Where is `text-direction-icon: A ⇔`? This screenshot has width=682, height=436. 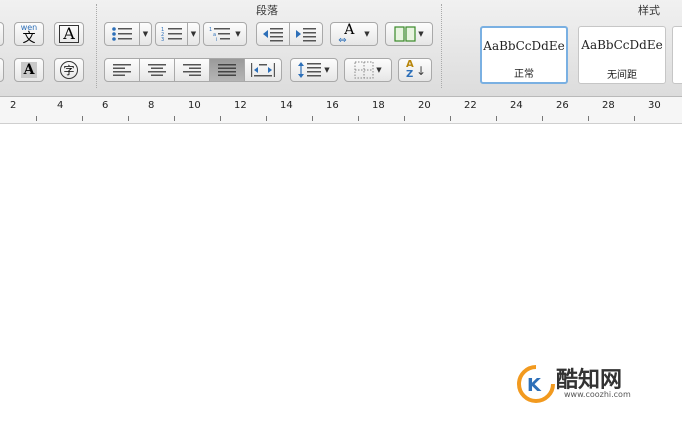
text-direction-icon: A ⇔ is located at coordinates (350, 34).